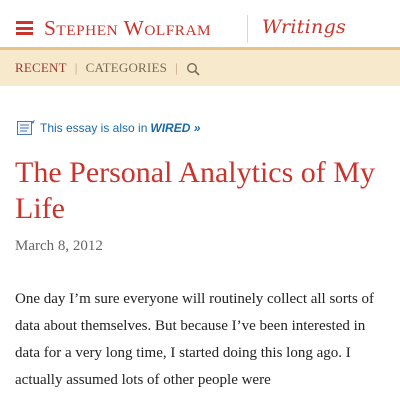 Image resolution: width=400 pixels, height=400 pixels. What do you see at coordinates (175, 128) in the screenshot?
I see `wired-link: WIRED »` at bounding box center [175, 128].